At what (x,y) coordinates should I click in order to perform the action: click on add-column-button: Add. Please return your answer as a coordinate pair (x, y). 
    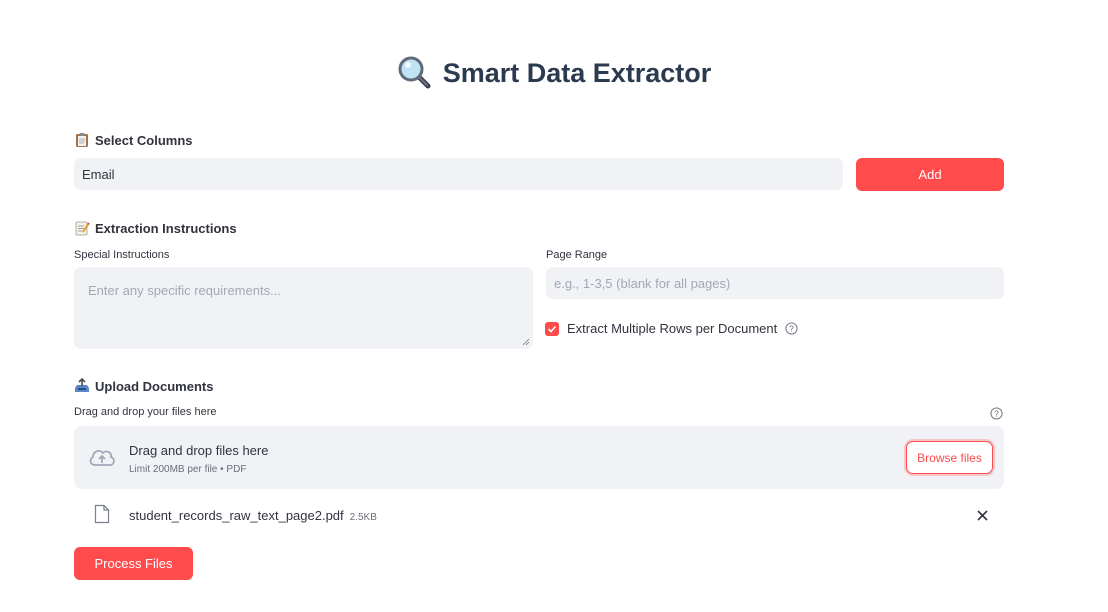
    Looking at the image, I should click on (930, 174).